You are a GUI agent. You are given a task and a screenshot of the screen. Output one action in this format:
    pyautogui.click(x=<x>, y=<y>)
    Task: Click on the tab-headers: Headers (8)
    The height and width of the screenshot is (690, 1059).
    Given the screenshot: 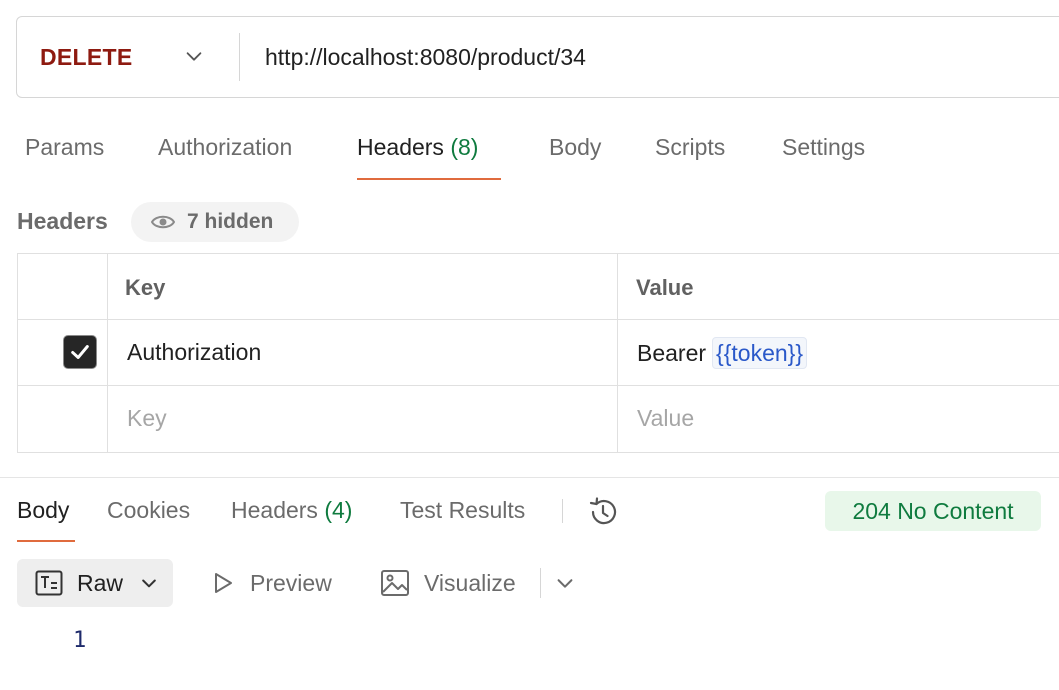 What is the action you would take?
    pyautogui.click(x=417, y=147)
    